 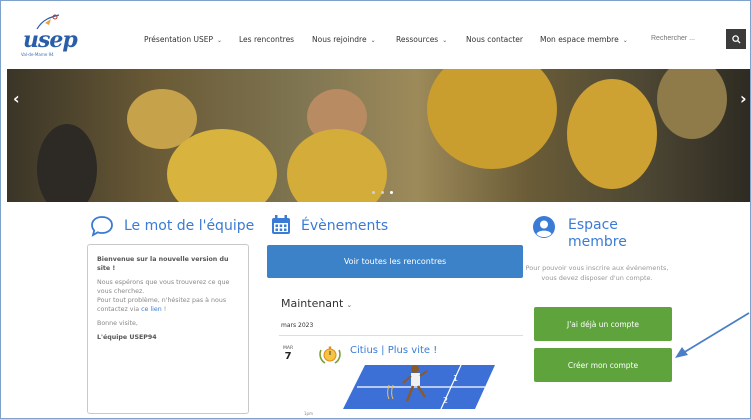 I want to click on nav-presentation: Présentation USEP ⌄, so click(x=183, y=39).